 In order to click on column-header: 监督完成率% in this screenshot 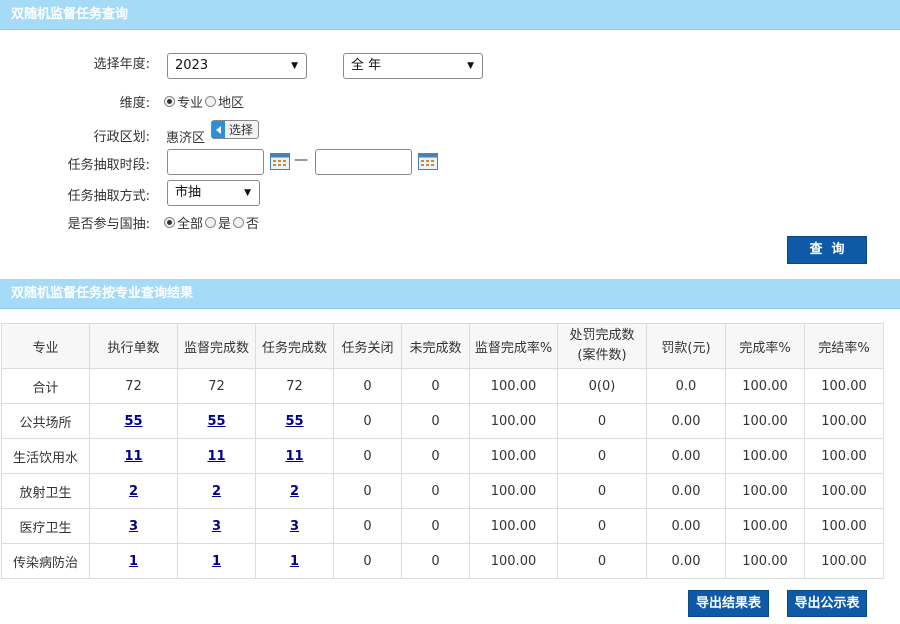, I will do `click(513, 346)`.